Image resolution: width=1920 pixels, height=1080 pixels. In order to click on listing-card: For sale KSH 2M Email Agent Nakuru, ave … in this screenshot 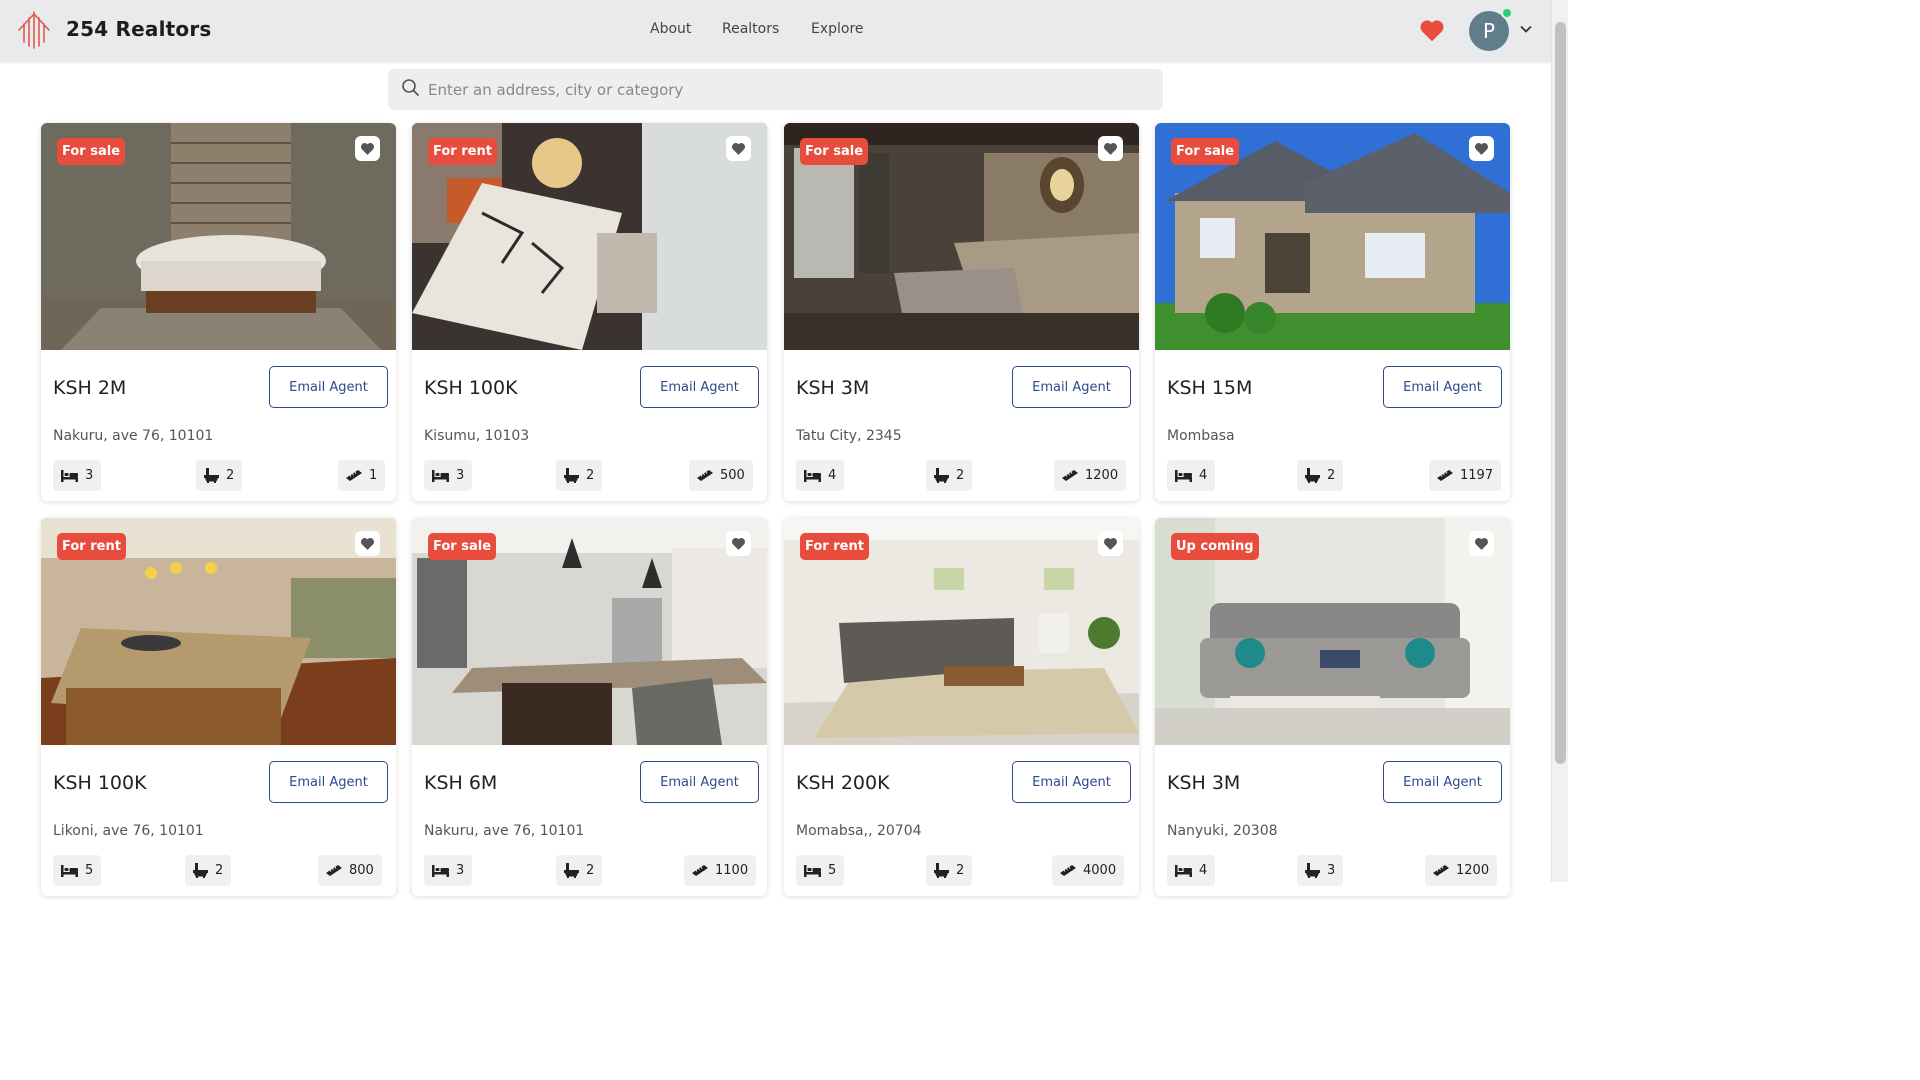, I will do `click(218, 312)`.